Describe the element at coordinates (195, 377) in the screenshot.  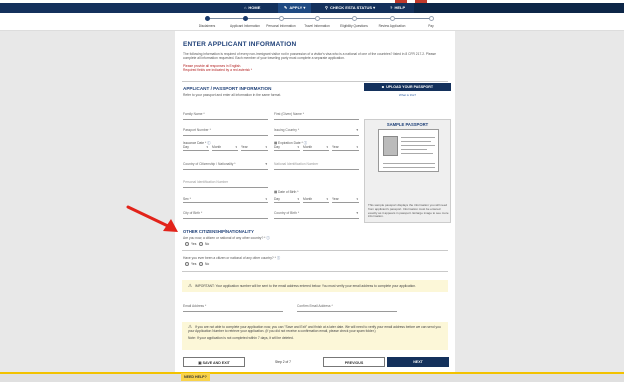
I see `need-help-button: NEED HELP?` at that location.